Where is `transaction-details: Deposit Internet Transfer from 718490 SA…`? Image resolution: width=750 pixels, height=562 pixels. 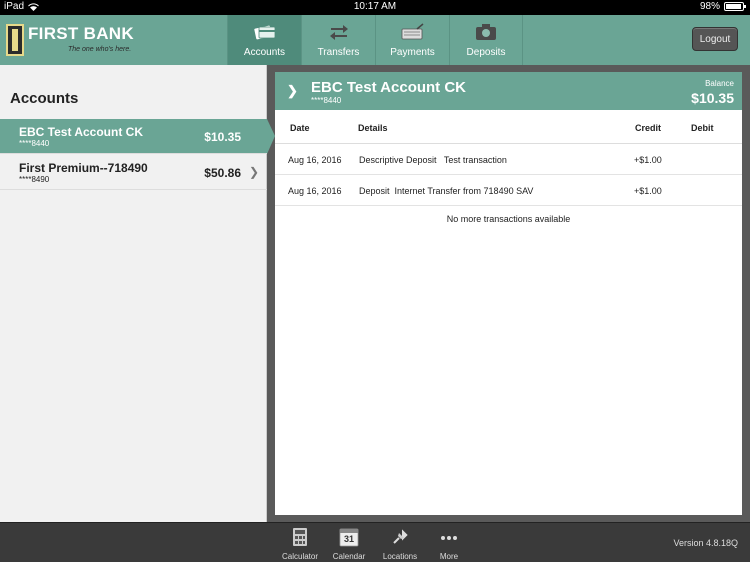
transaction-details: Deposit Internet Transfer from 718490 SA… is located at coordinates (446, 191).